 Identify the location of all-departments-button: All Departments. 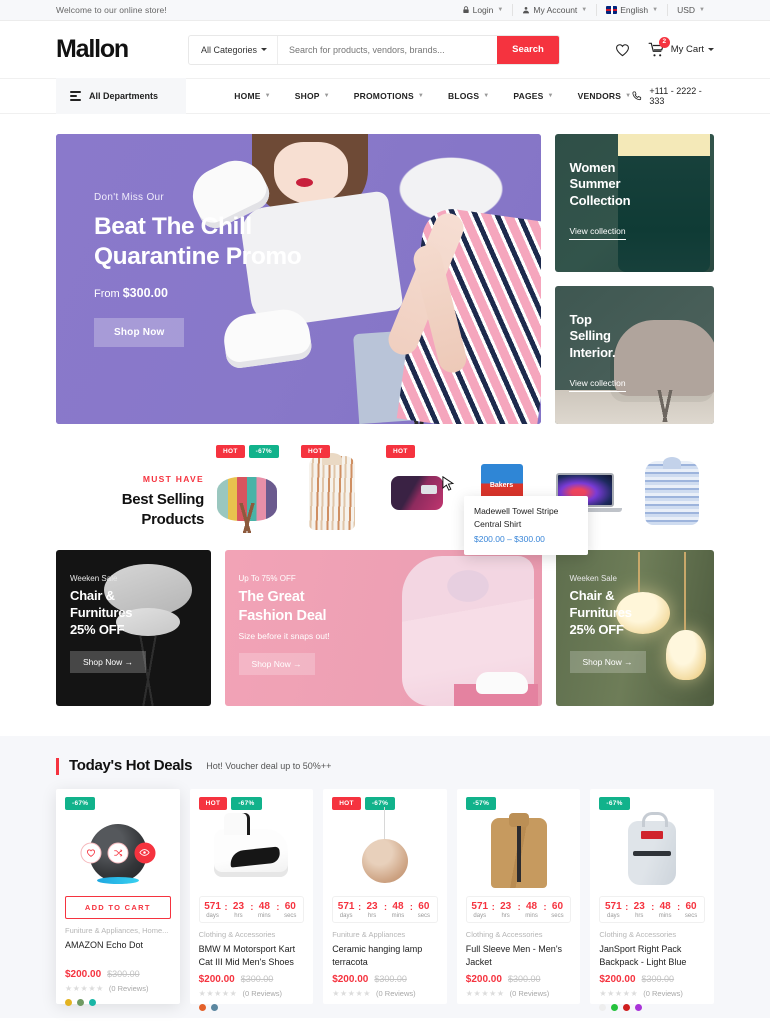
(121, 96).